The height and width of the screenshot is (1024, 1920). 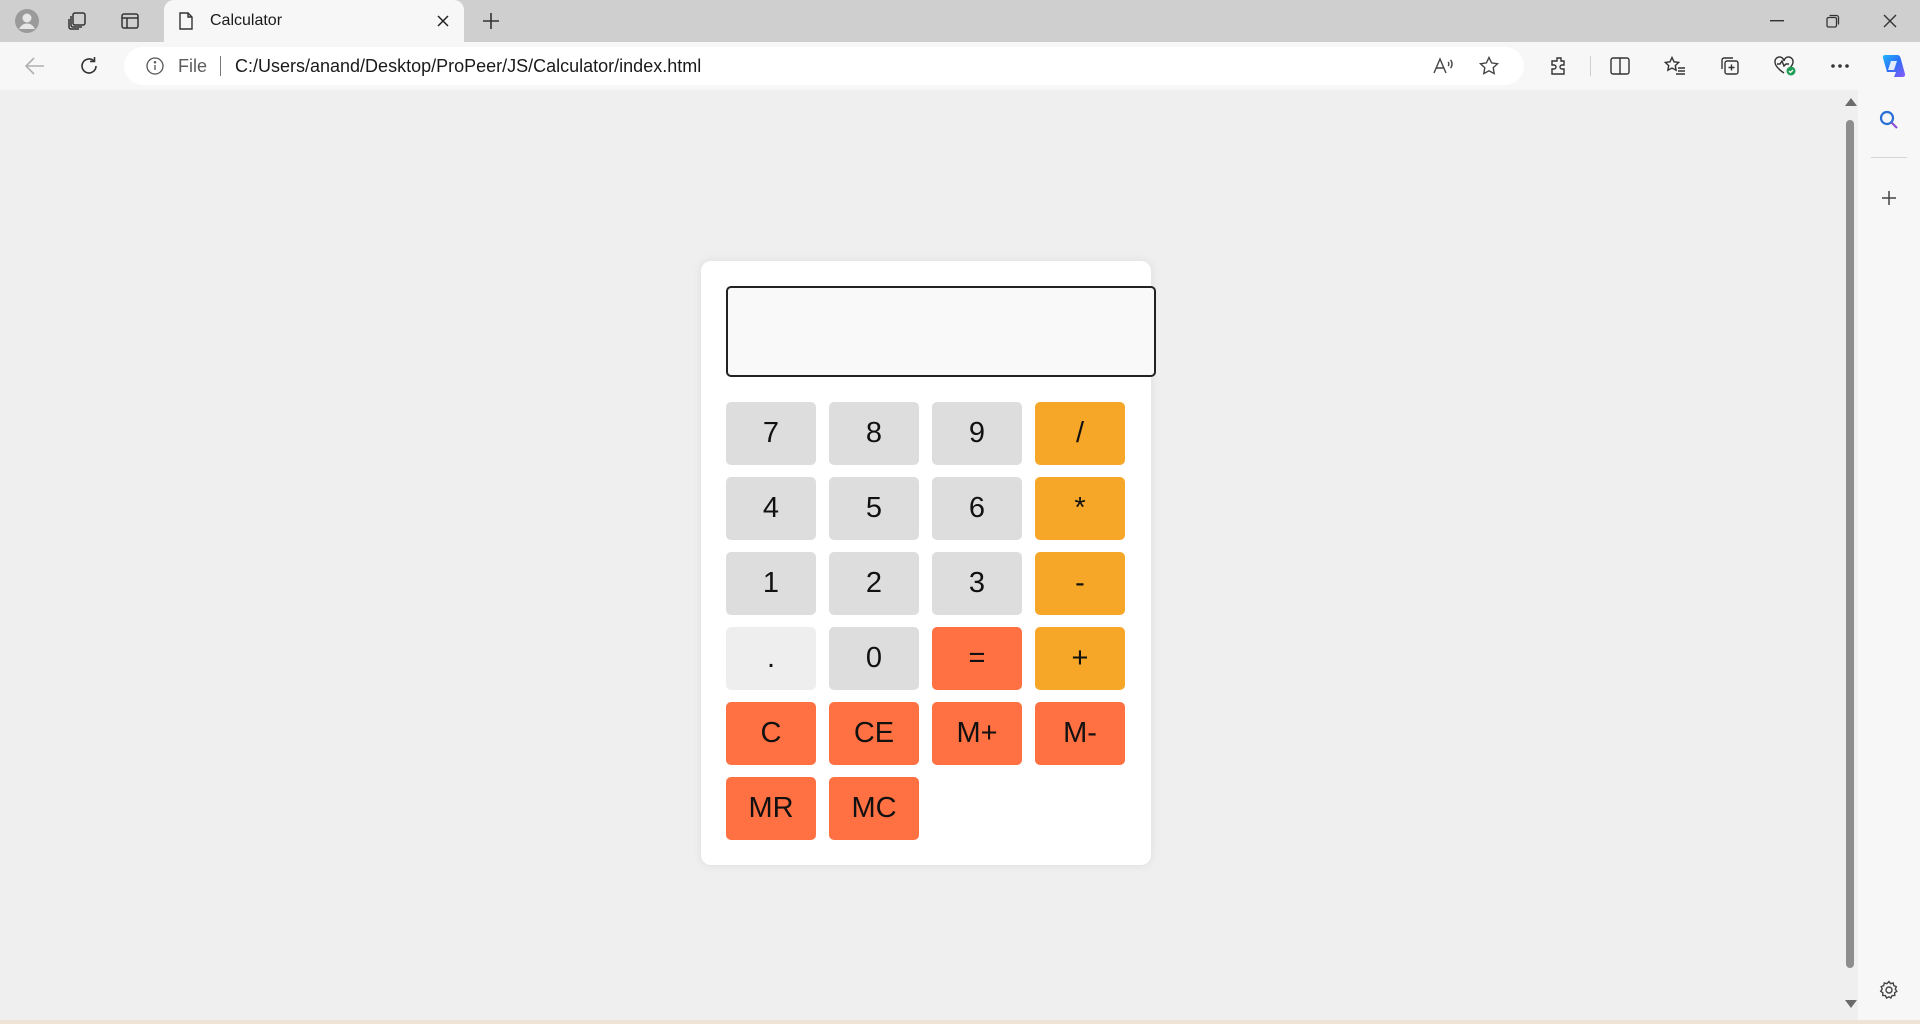 I want to click on clear-entry-button: CE, so click(x=874, y=733).